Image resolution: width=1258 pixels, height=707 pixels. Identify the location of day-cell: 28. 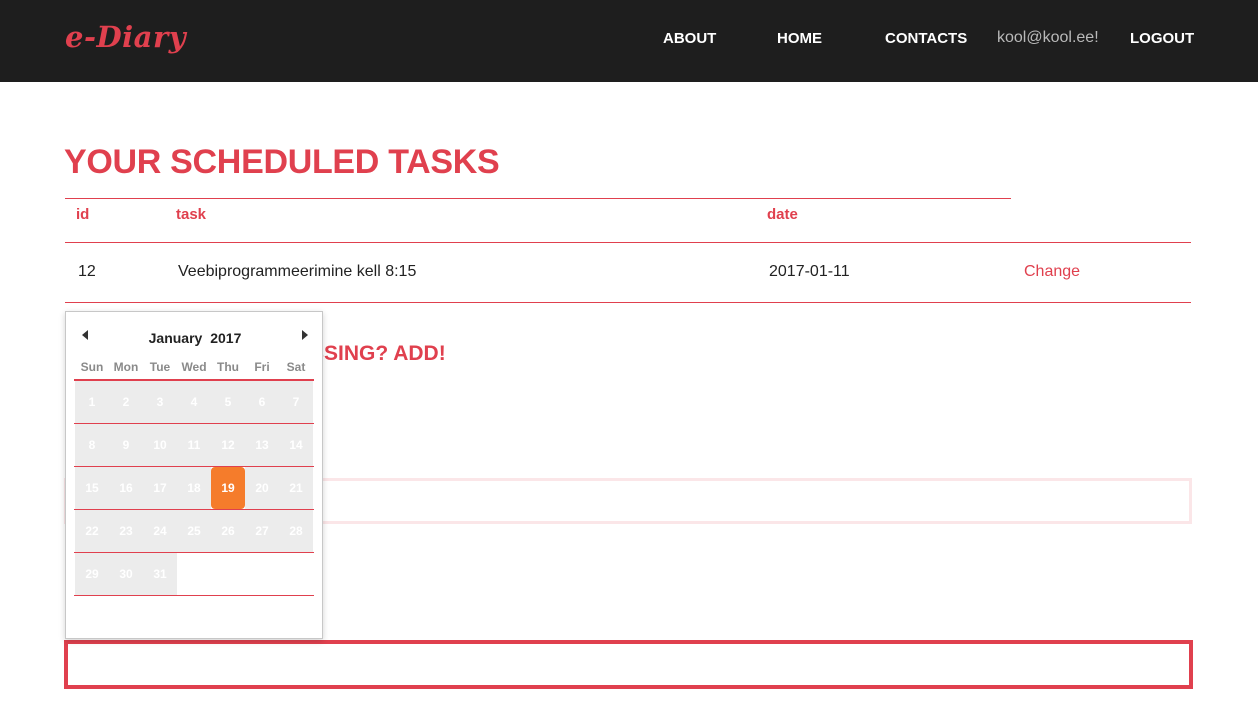
(296, 531).